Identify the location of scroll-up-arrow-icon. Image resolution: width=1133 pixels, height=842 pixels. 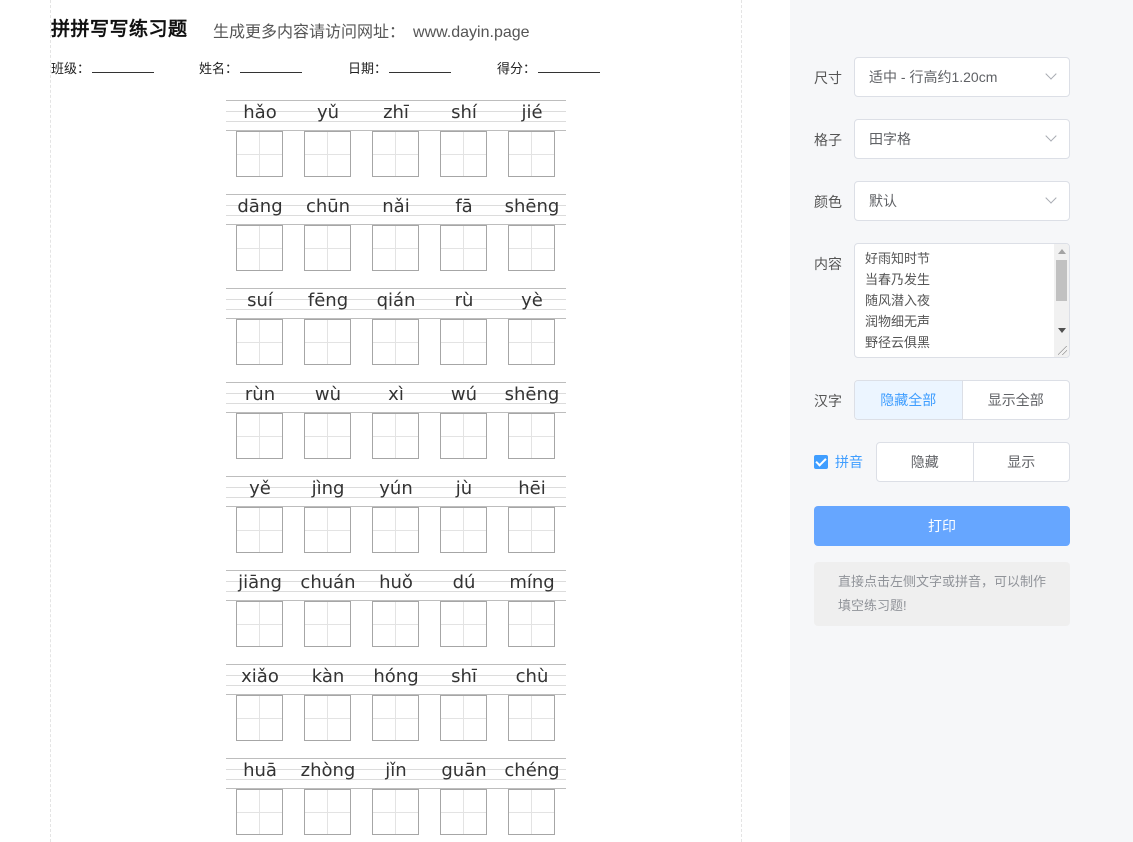
(1062, 251).